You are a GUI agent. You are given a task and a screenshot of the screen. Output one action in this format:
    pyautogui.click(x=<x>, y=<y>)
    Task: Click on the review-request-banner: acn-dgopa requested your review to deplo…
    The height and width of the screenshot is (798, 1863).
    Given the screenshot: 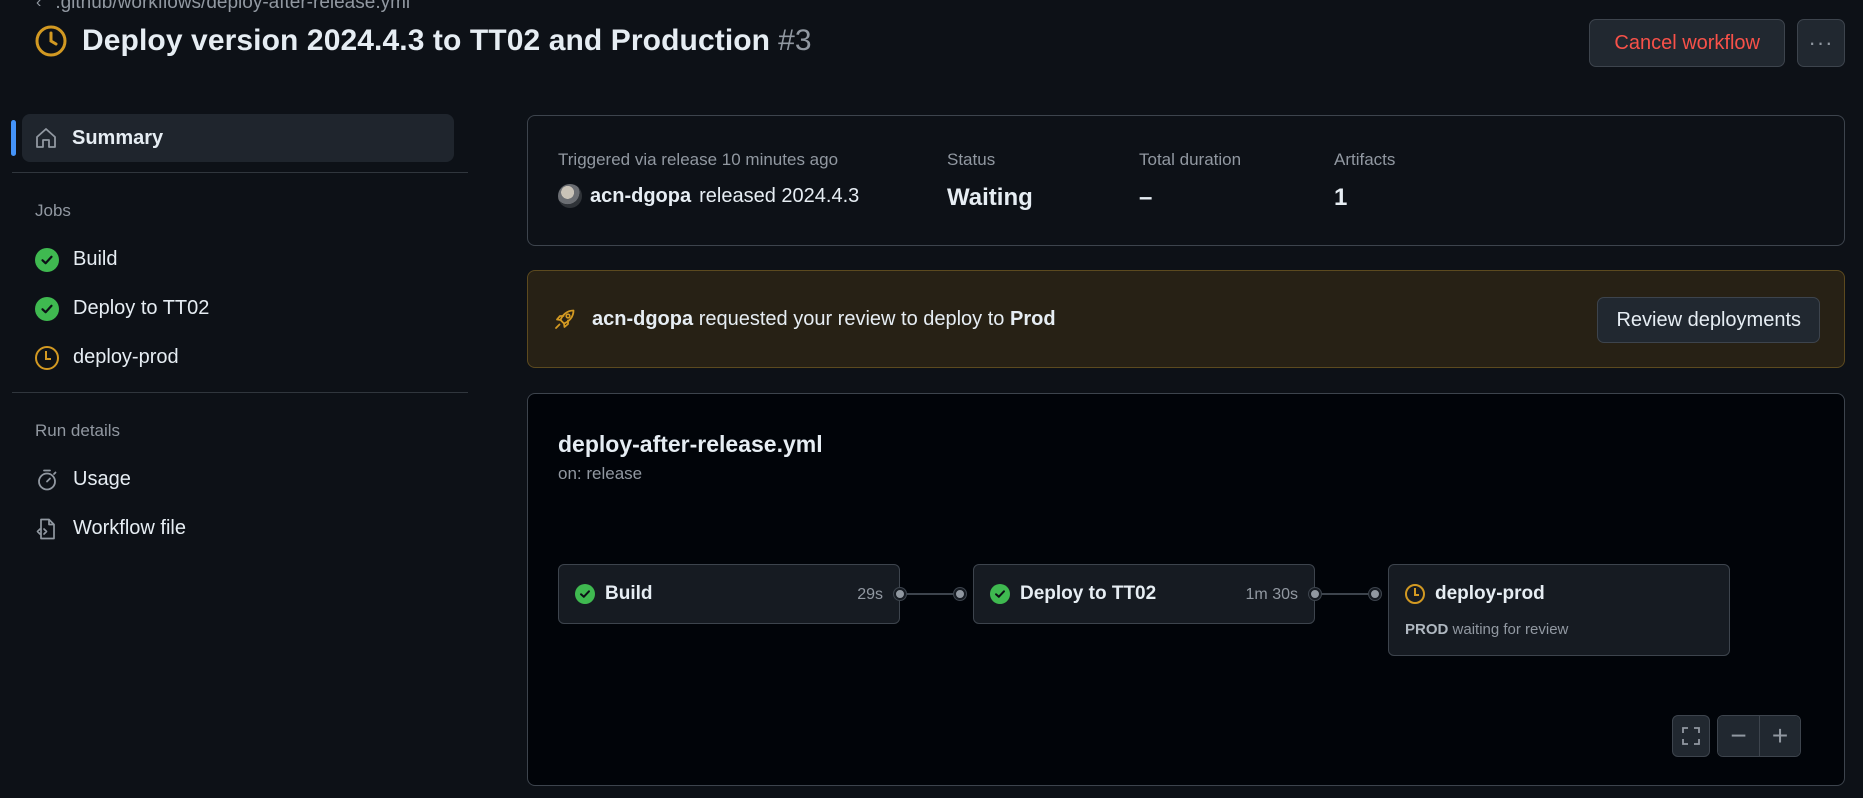 What is the action you would take?
    pyautogui.click(x=1186, y=319)
    